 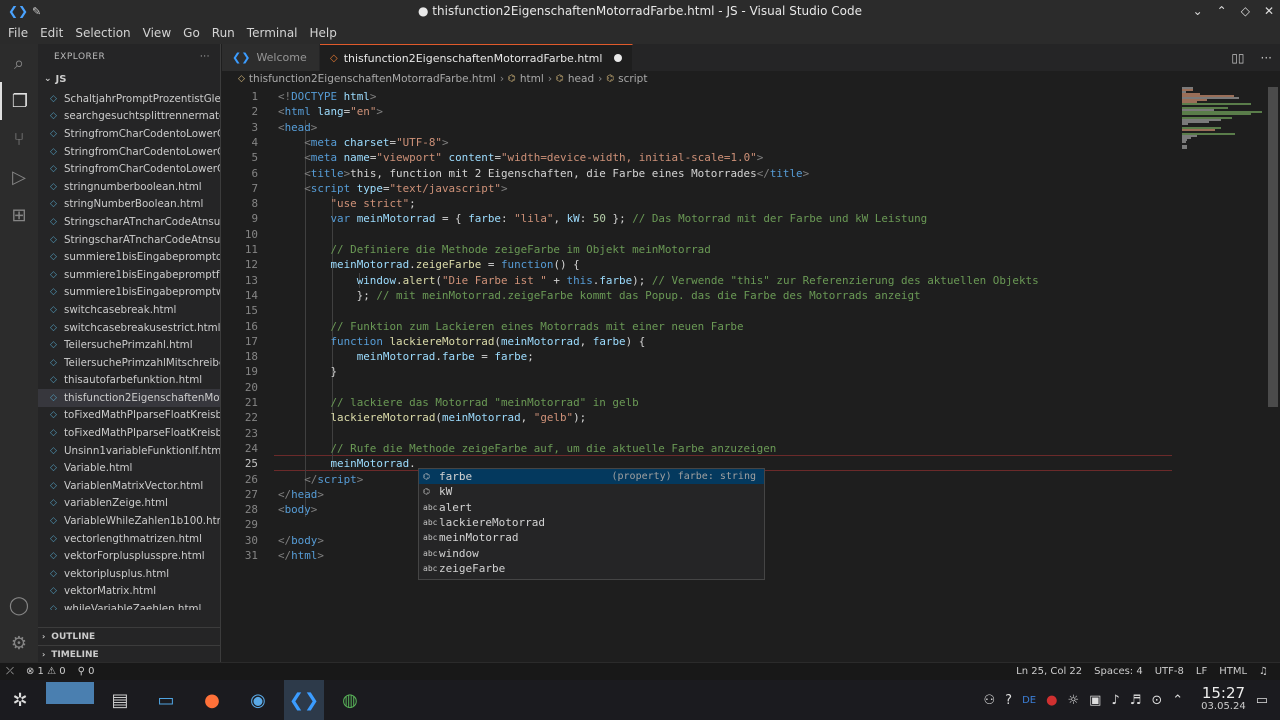 I want to click on file-item: ◇ switchcasebreak.html, so click(x=129, y=310).